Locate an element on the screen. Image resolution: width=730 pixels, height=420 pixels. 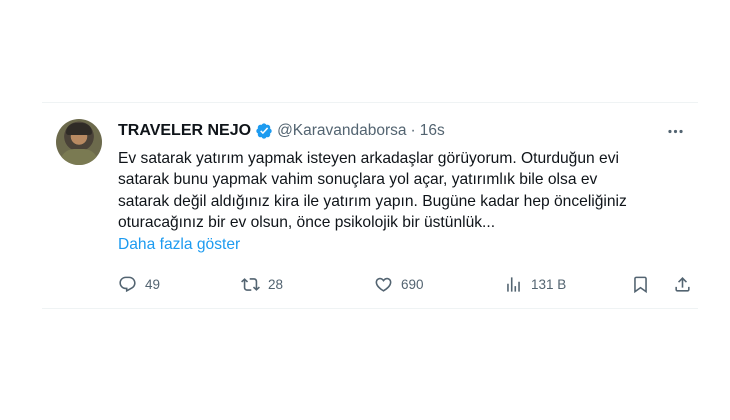
tweet-time: 16s is located at coordinates (432, 131).